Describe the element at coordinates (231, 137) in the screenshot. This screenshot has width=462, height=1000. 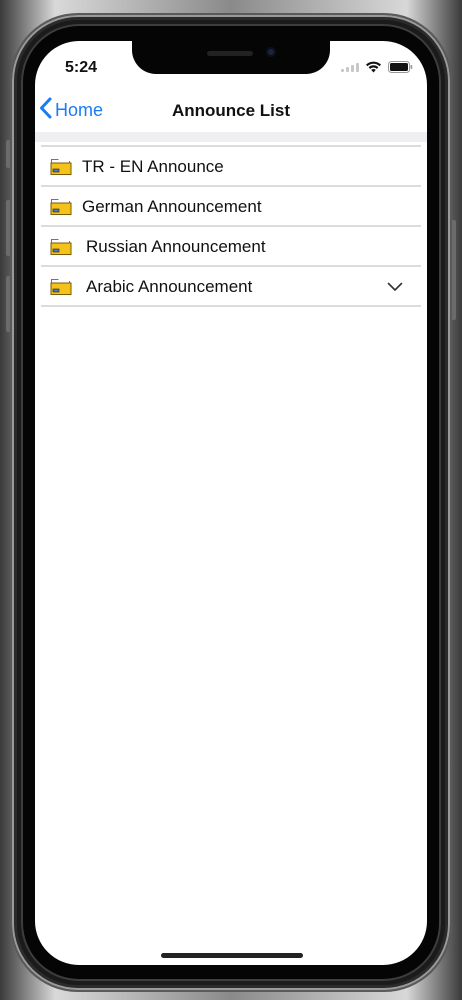
I see `section-separator` at that location.